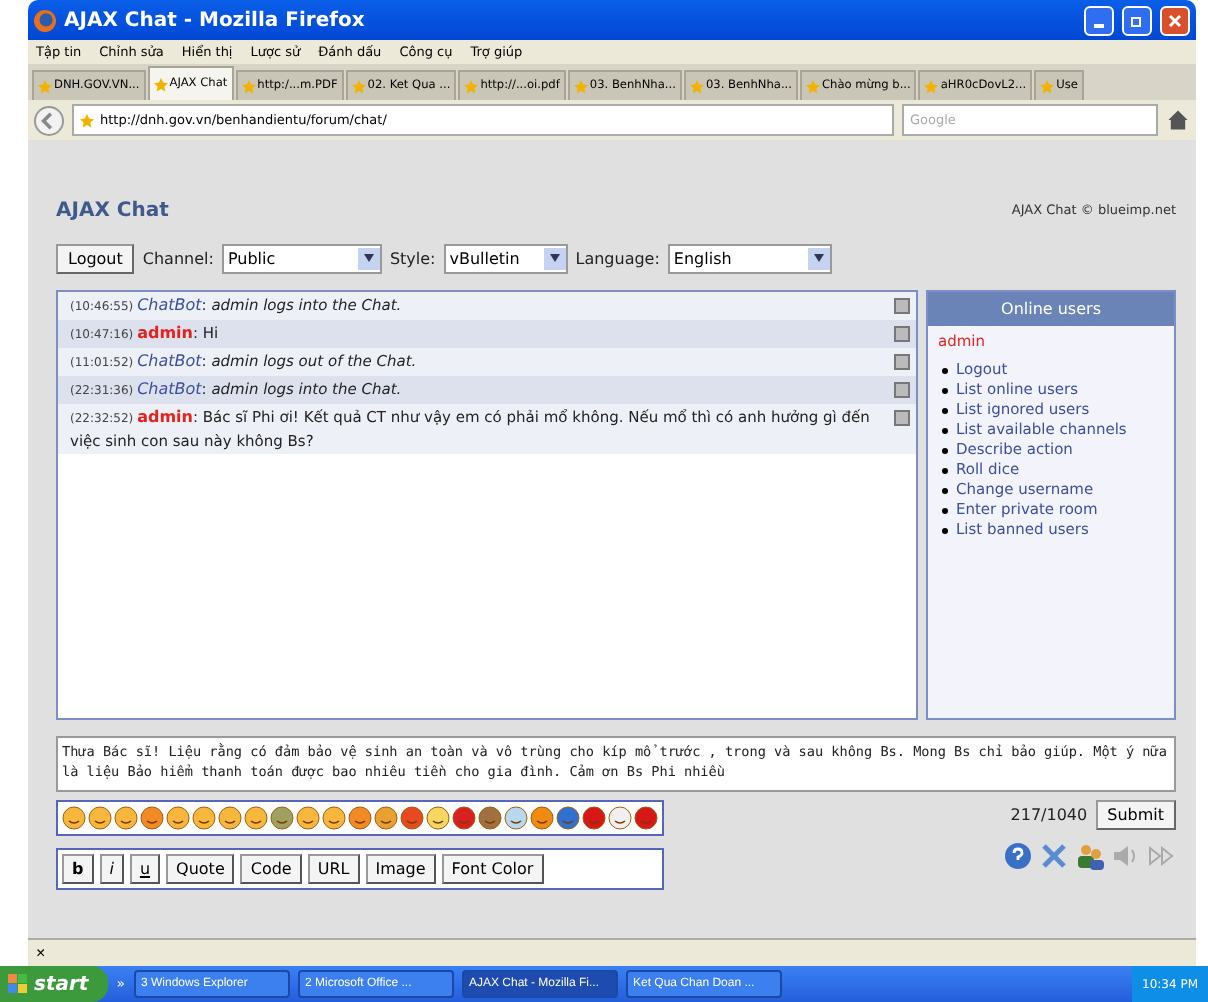 The width and height of the screenshot is (1208, 1002). I want to click on select-label: Channel:, so click(178, 258).